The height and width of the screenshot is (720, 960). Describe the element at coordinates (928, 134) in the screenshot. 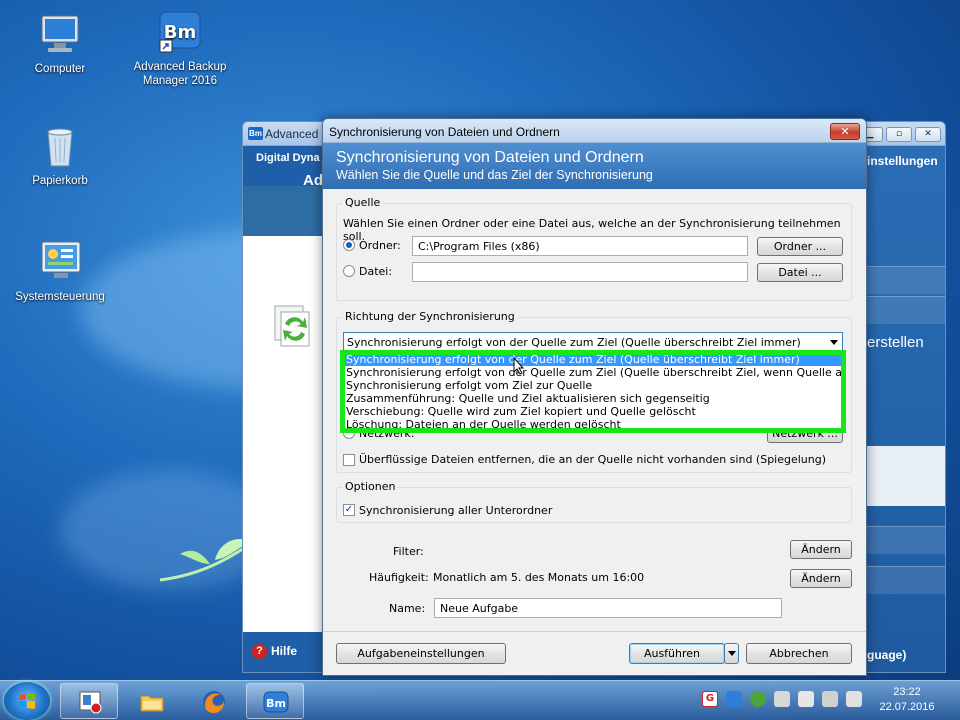

I see `close-button: ✕` at that location.